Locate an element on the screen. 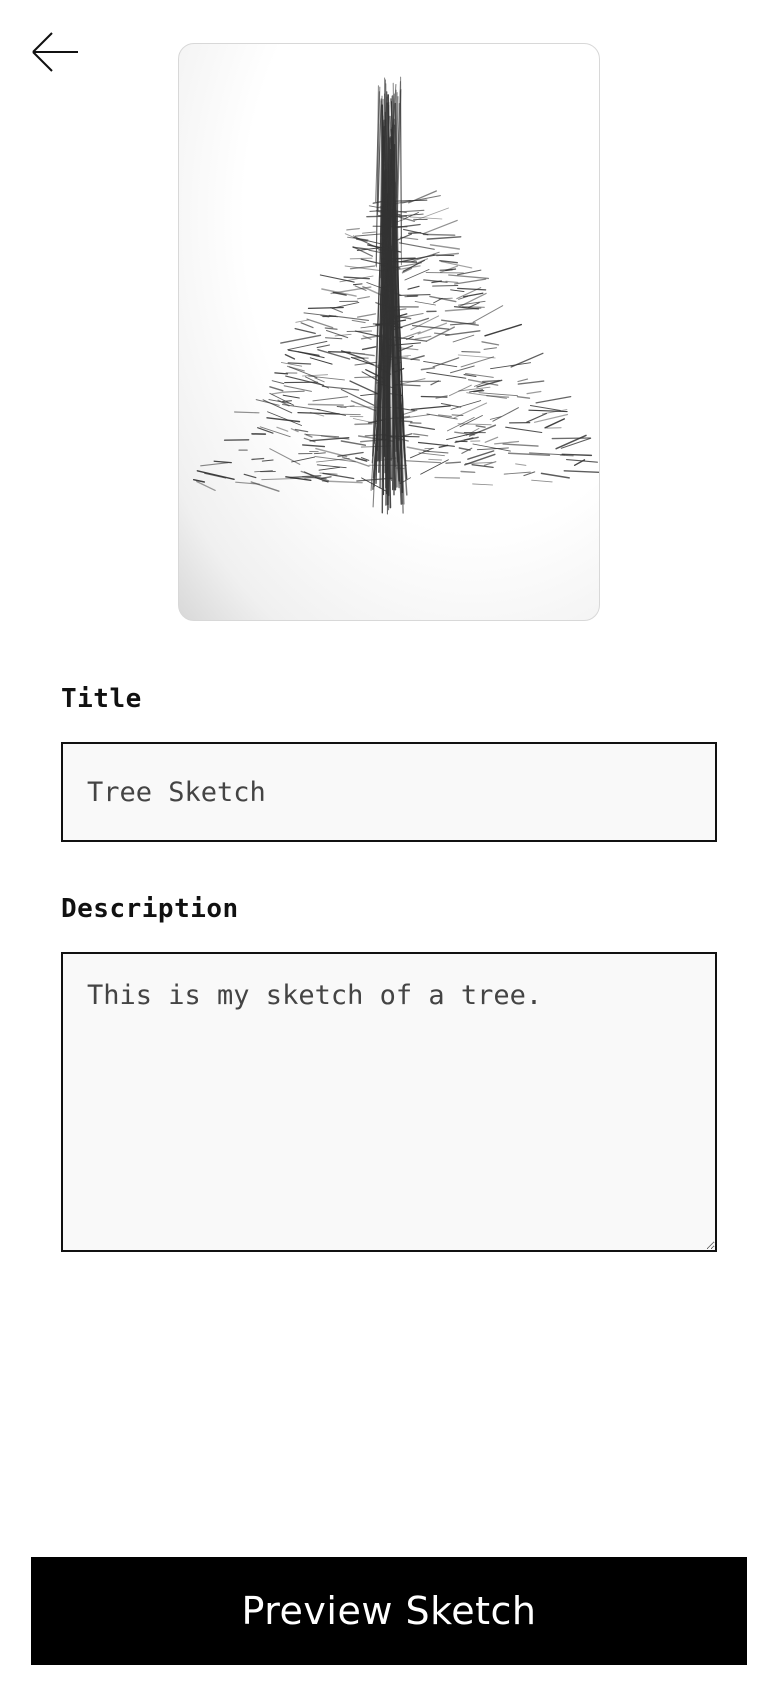  title-input is located at coordinates (389, 792).